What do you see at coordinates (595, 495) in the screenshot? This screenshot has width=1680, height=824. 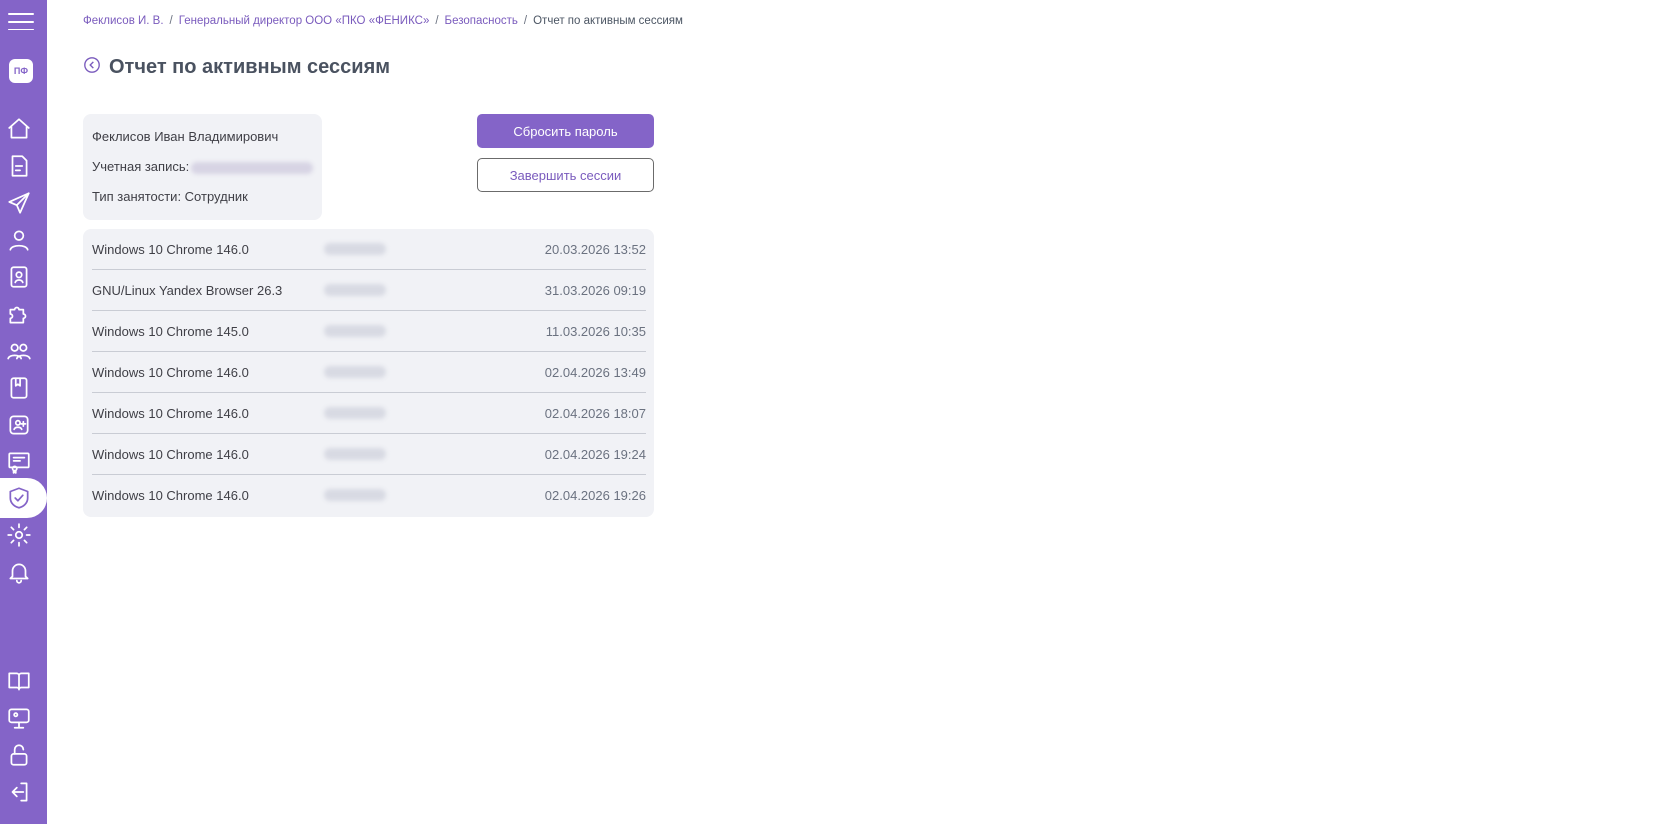 I see `session-date: 02.04.2026 19:26` at bounding box center [595, 495].